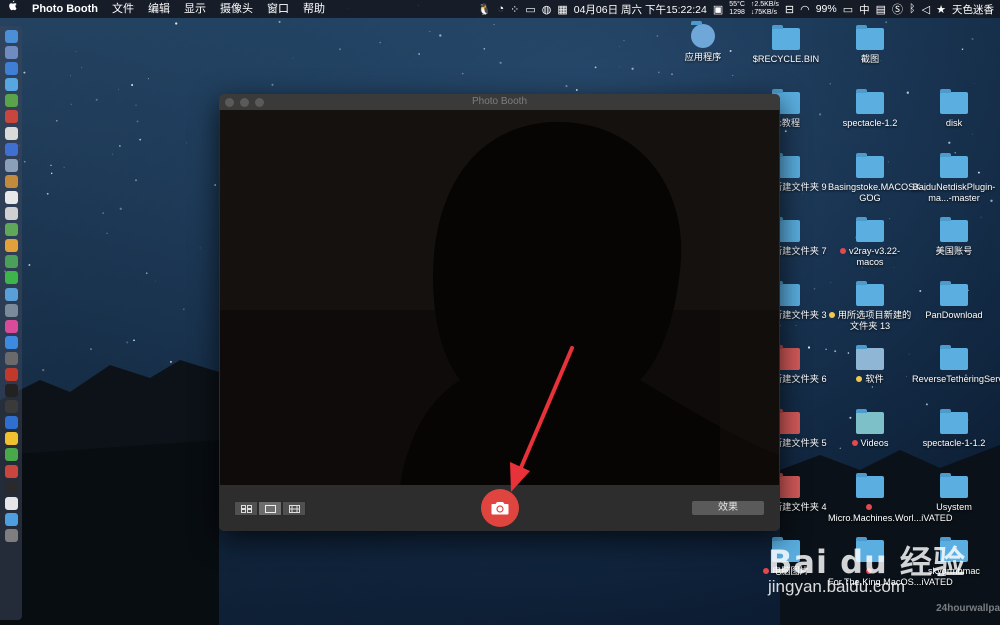 The image size is (1000, 625). What do you see at coordinates (500, 508) in the screenshot?
I see `take-photo-button` at bounding box center [500, 508].